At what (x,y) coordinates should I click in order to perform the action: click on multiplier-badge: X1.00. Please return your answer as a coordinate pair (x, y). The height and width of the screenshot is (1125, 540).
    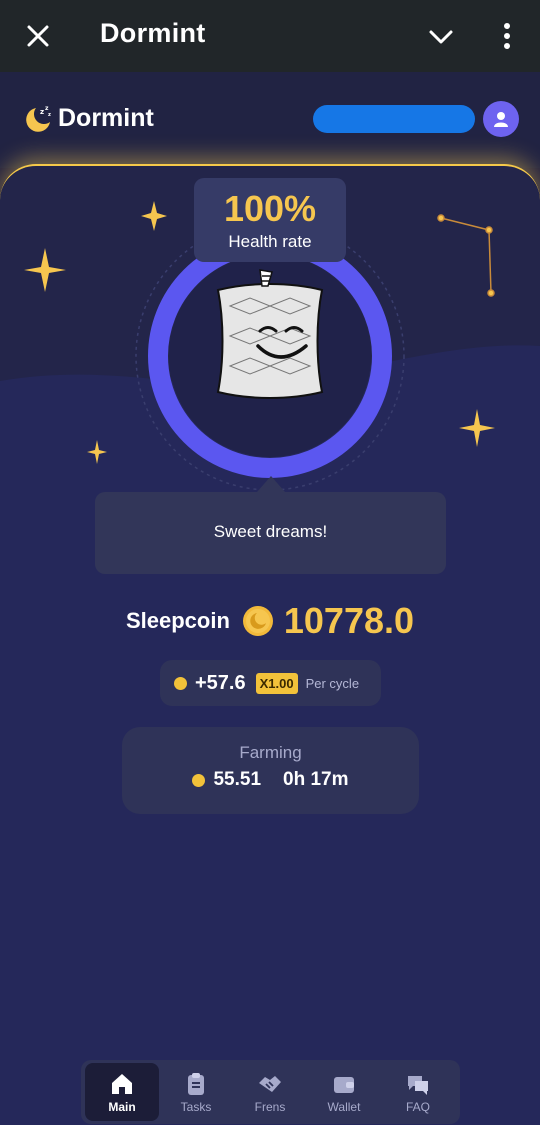
    Looking at the image, I should click on (276, 683).